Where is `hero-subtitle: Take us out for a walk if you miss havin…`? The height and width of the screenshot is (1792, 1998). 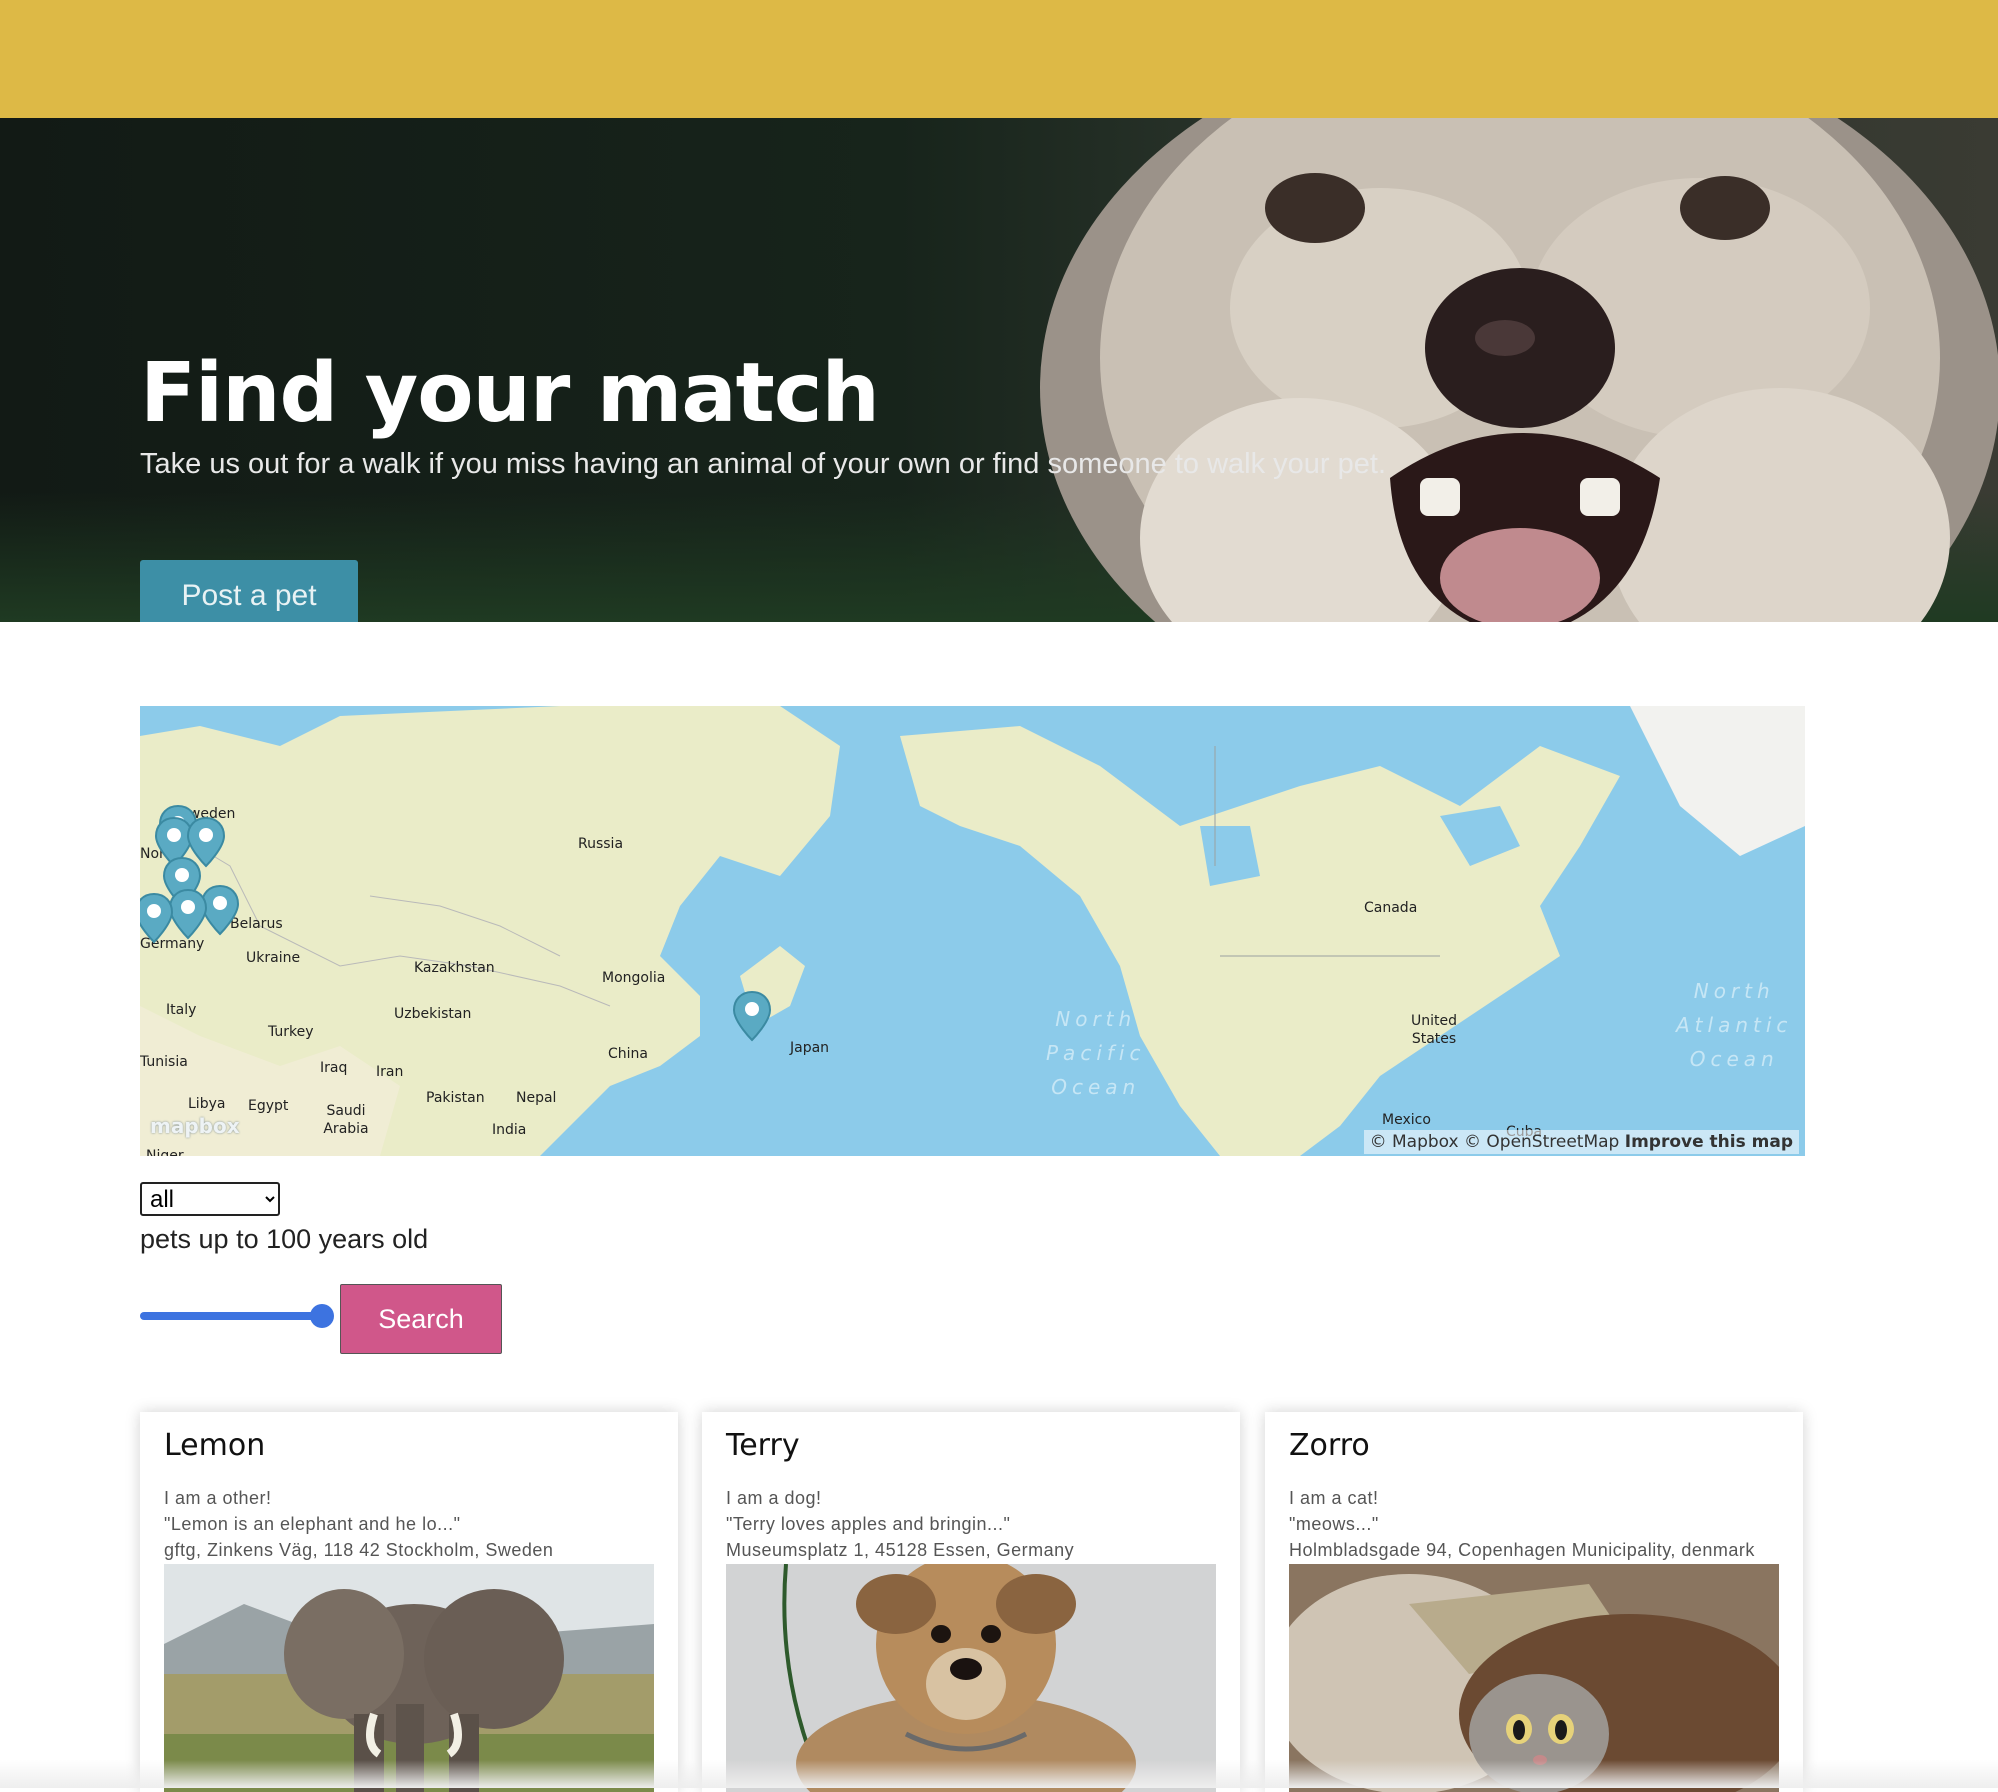 hero-subtitle: Take us out for a walk if you miss havin… is located at coordinates (763, 464).